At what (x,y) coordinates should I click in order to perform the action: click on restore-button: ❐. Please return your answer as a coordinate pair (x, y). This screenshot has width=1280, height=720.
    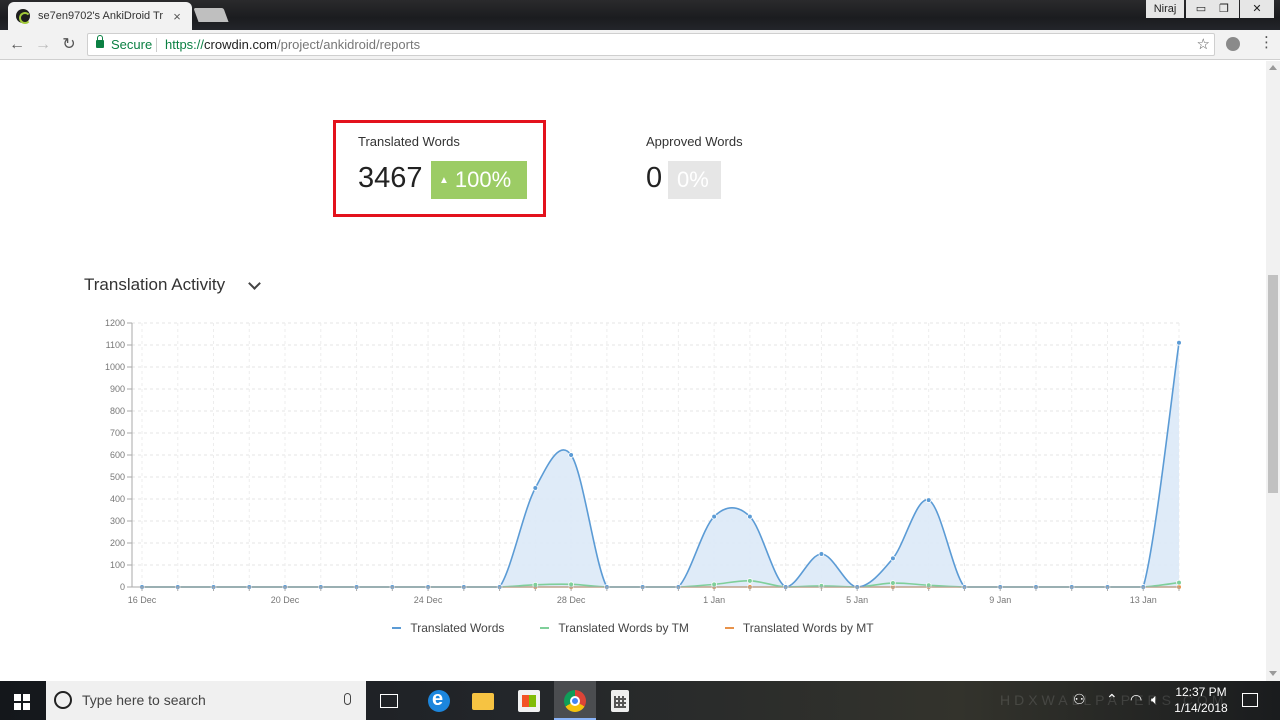
    Looking at the image, I should click on (1224, 9).